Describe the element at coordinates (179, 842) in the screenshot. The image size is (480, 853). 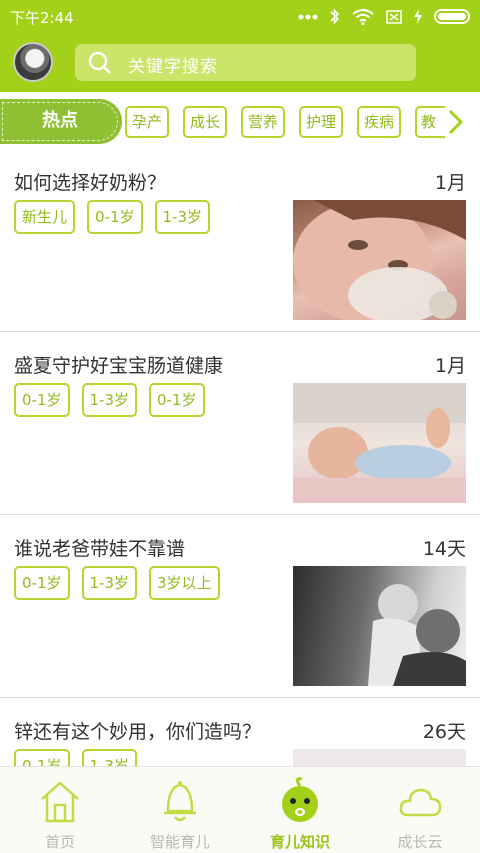
I see `nav-smart-parenting-label: 智能育儿` at that location.